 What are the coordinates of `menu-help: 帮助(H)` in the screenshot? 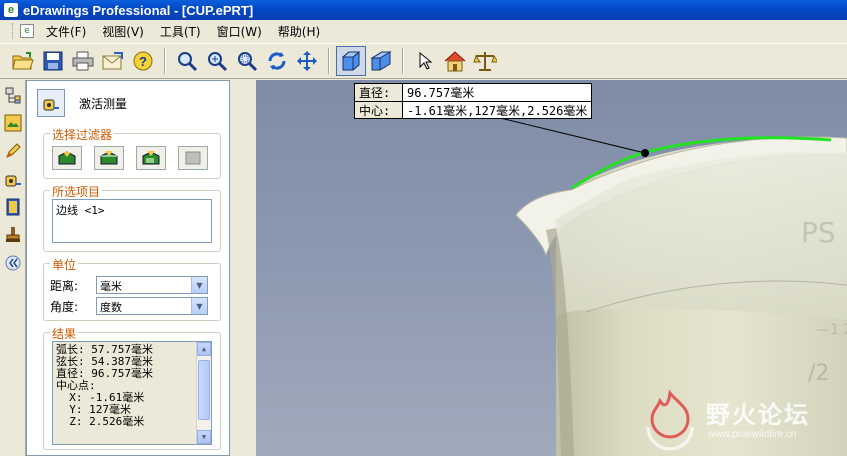 It's located at (301, 31).